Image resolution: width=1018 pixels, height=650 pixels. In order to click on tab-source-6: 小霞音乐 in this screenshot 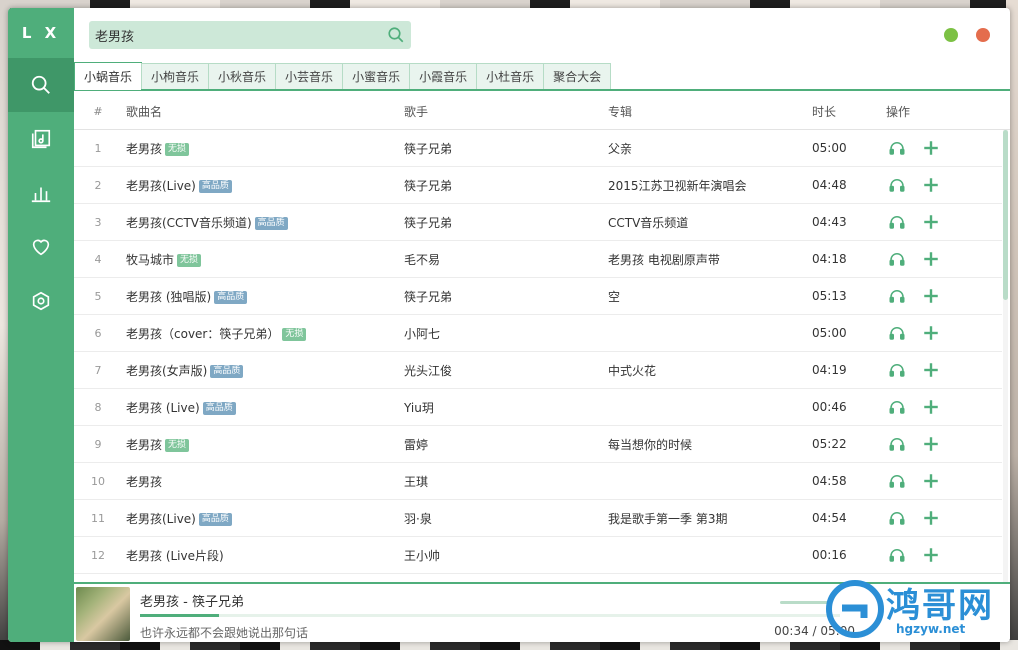, I will do `click(443, 76)`.